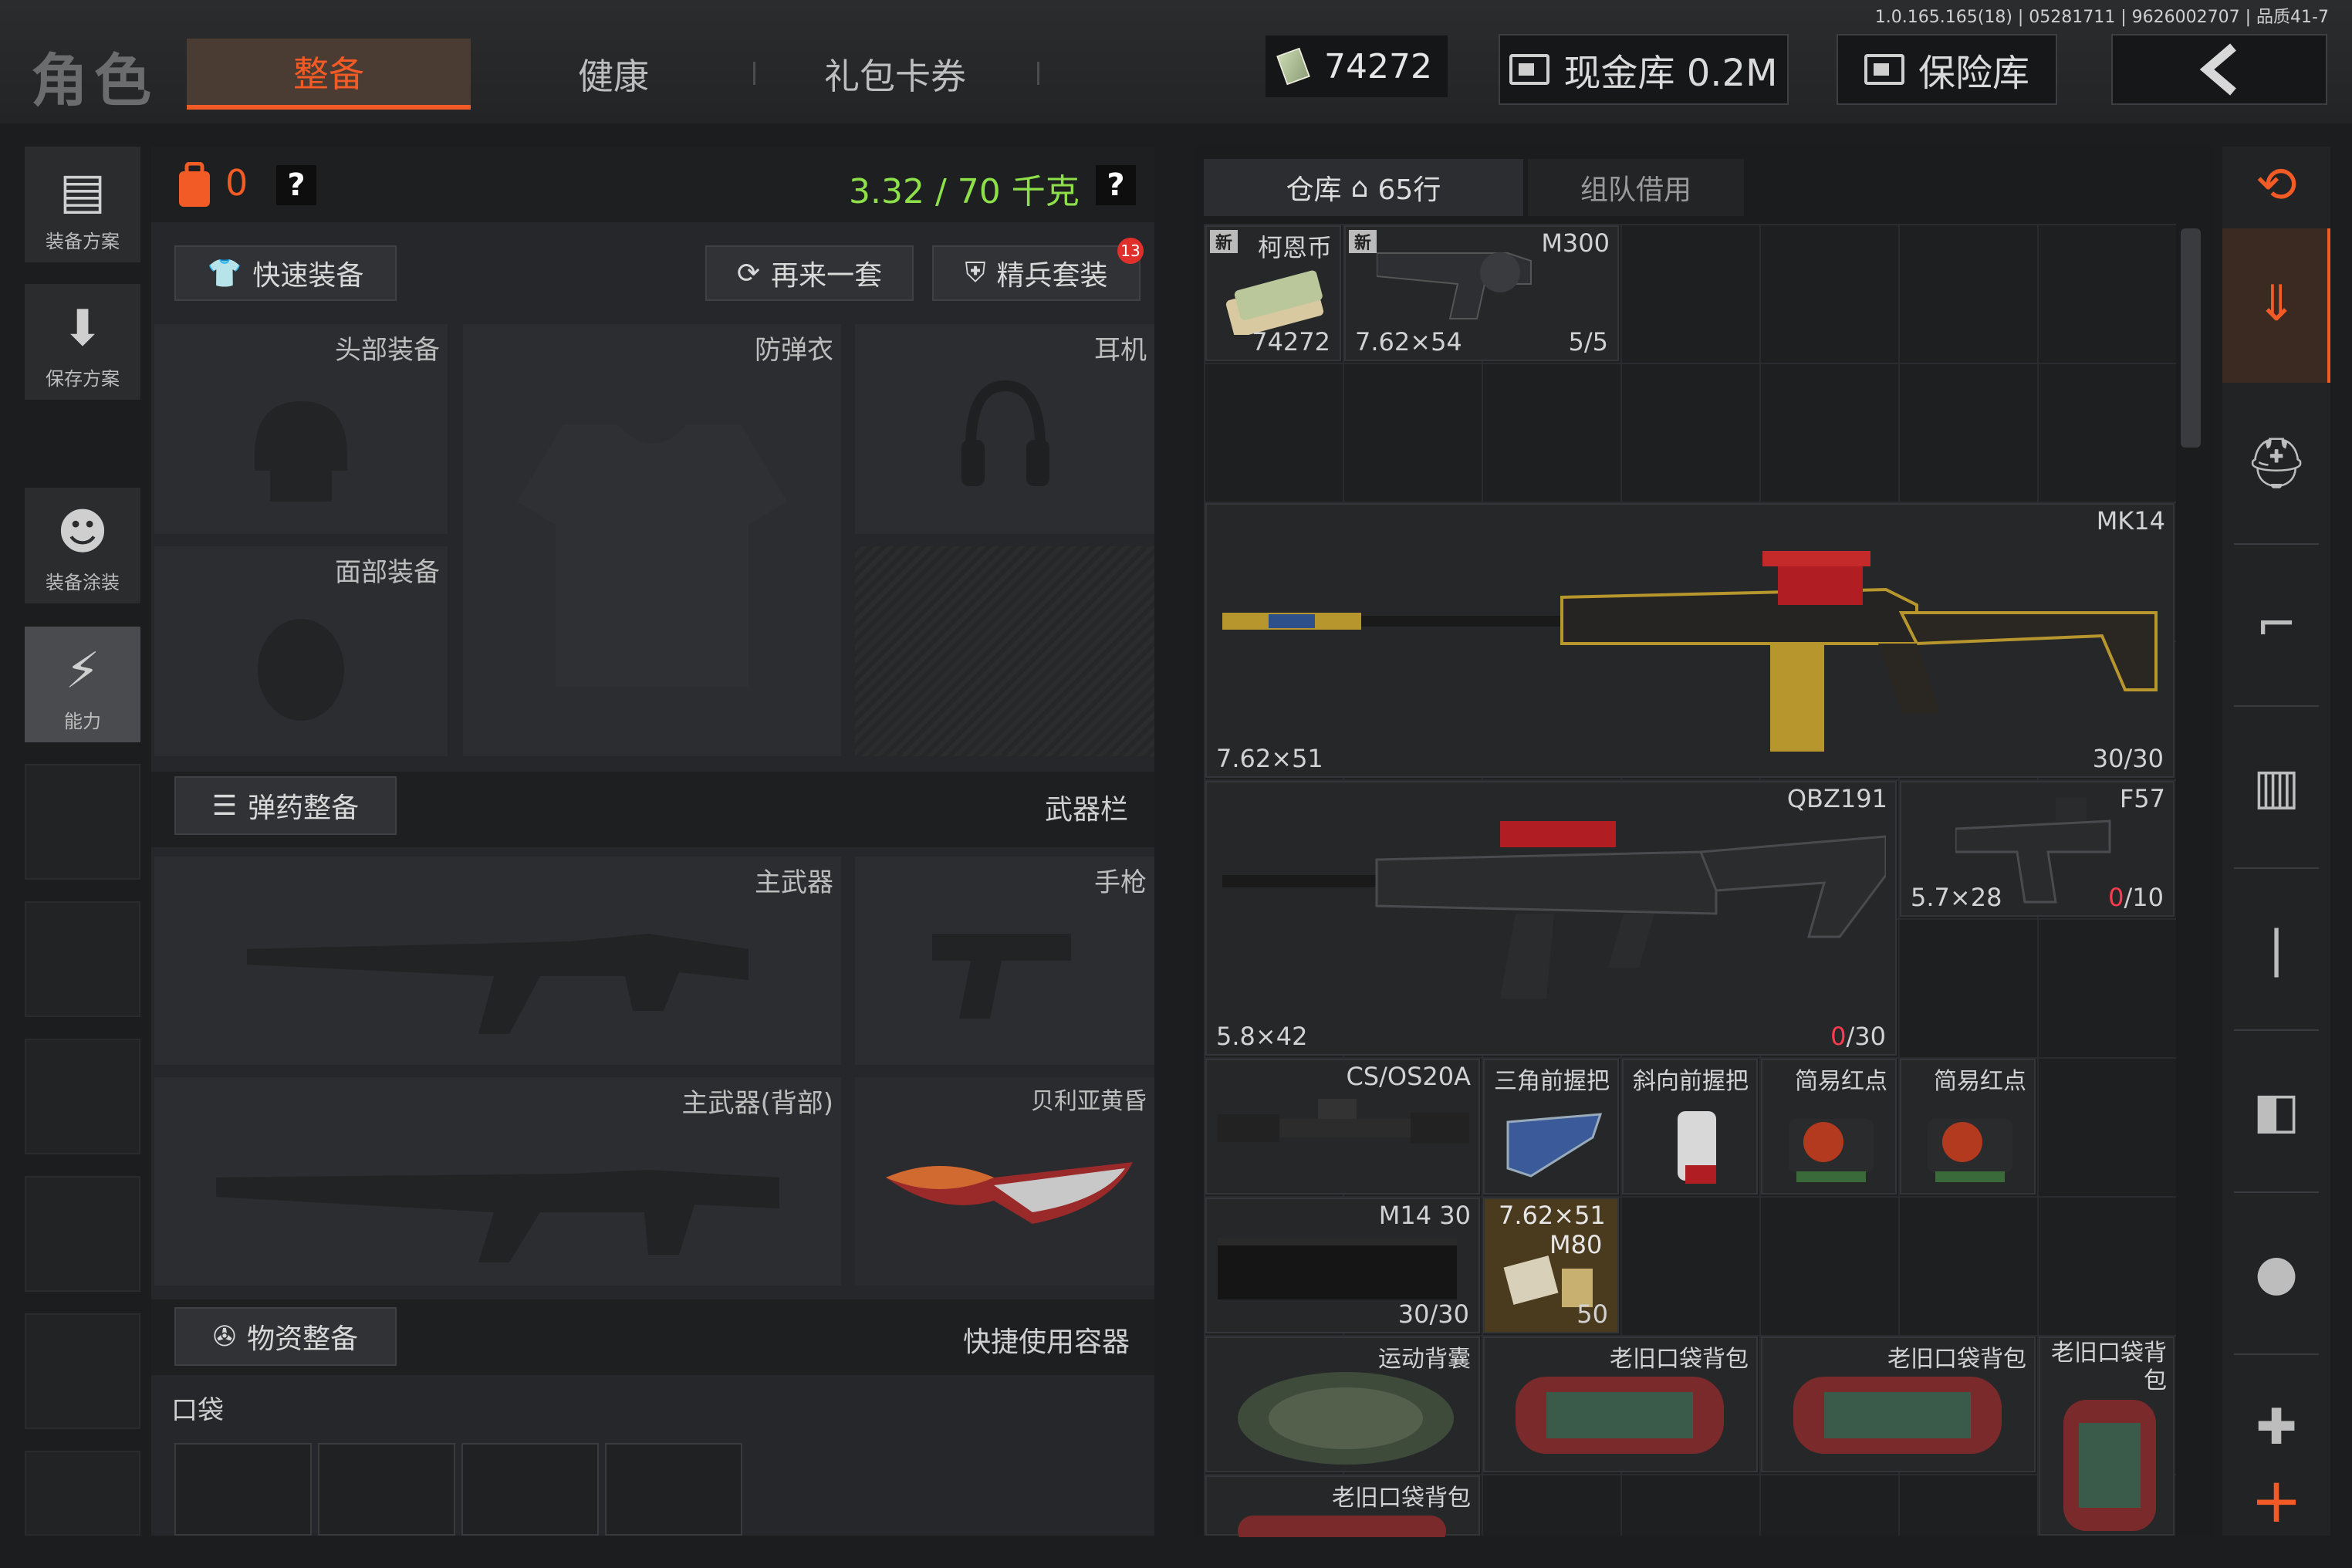 This screenshot has width=2352, height=1568. I want to click on weight-help-icon: ?, so click(1116, 185).